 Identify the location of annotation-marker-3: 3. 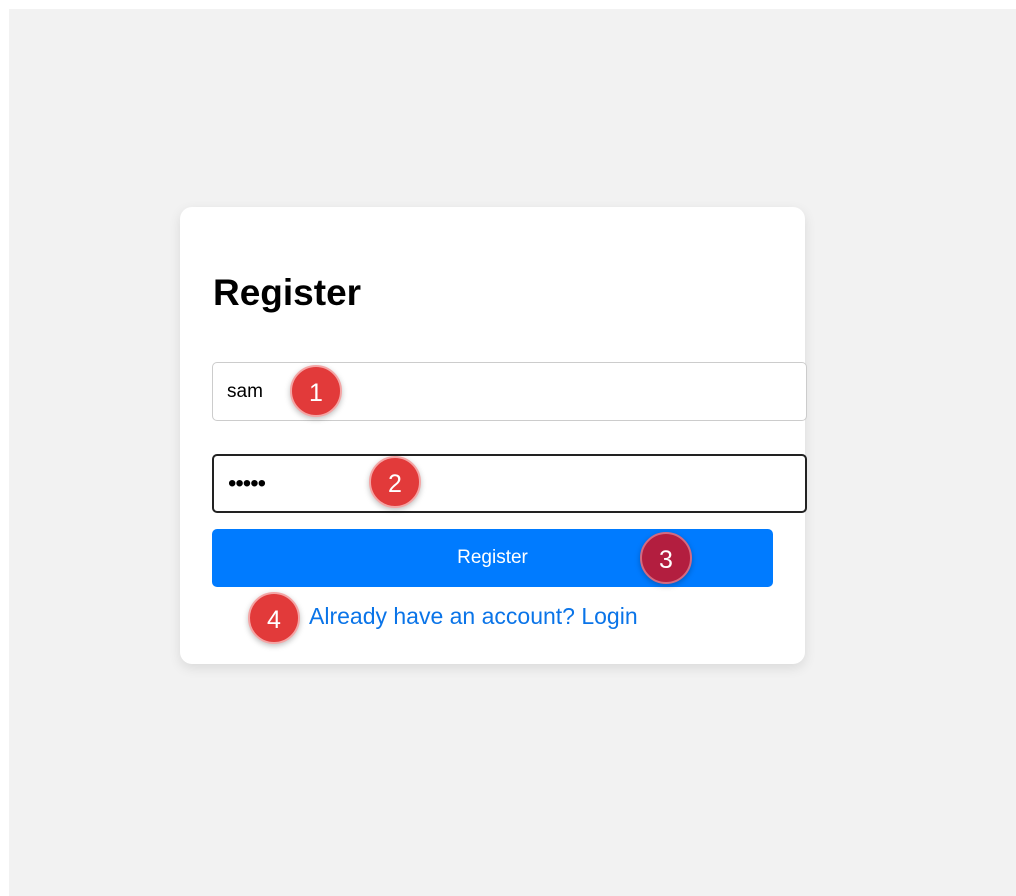
(666, 558).